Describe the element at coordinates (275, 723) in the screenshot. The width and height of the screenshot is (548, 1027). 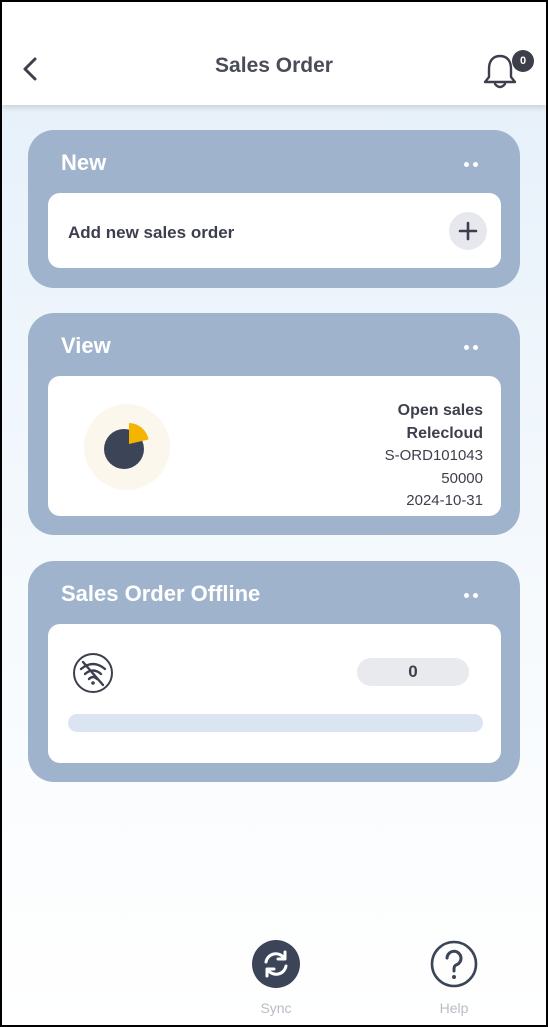
I see `sync-progress-bar` at that location.